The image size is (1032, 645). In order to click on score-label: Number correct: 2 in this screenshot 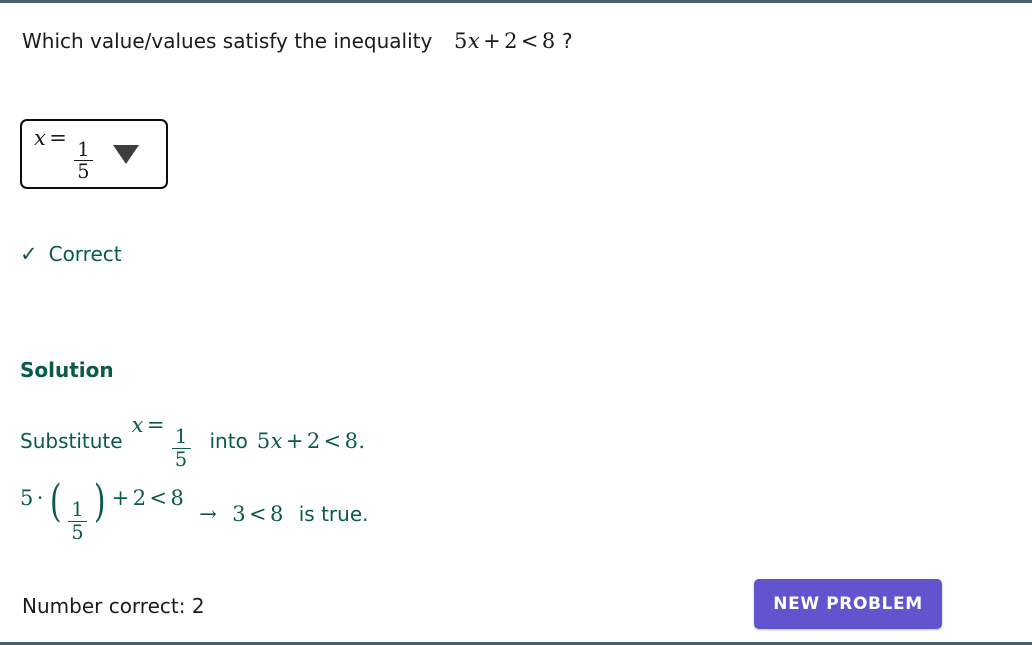, I will do `click(113, 606)`.